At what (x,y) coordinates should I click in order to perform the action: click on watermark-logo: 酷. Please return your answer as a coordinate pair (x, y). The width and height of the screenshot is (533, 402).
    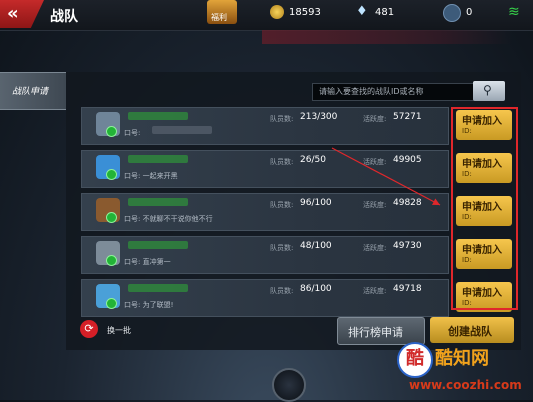
    Looking at the image, I should click on (415, 360).